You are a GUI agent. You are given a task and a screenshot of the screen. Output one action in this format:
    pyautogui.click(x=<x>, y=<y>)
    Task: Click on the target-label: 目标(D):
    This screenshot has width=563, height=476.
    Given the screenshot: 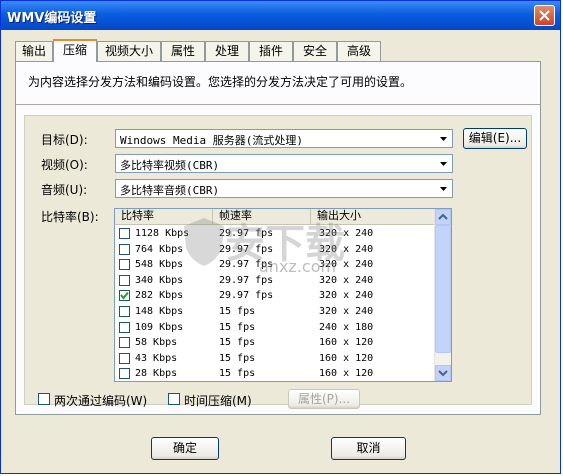 What is the action you would take?
    pyautogui.click(x=64, y=140)
    